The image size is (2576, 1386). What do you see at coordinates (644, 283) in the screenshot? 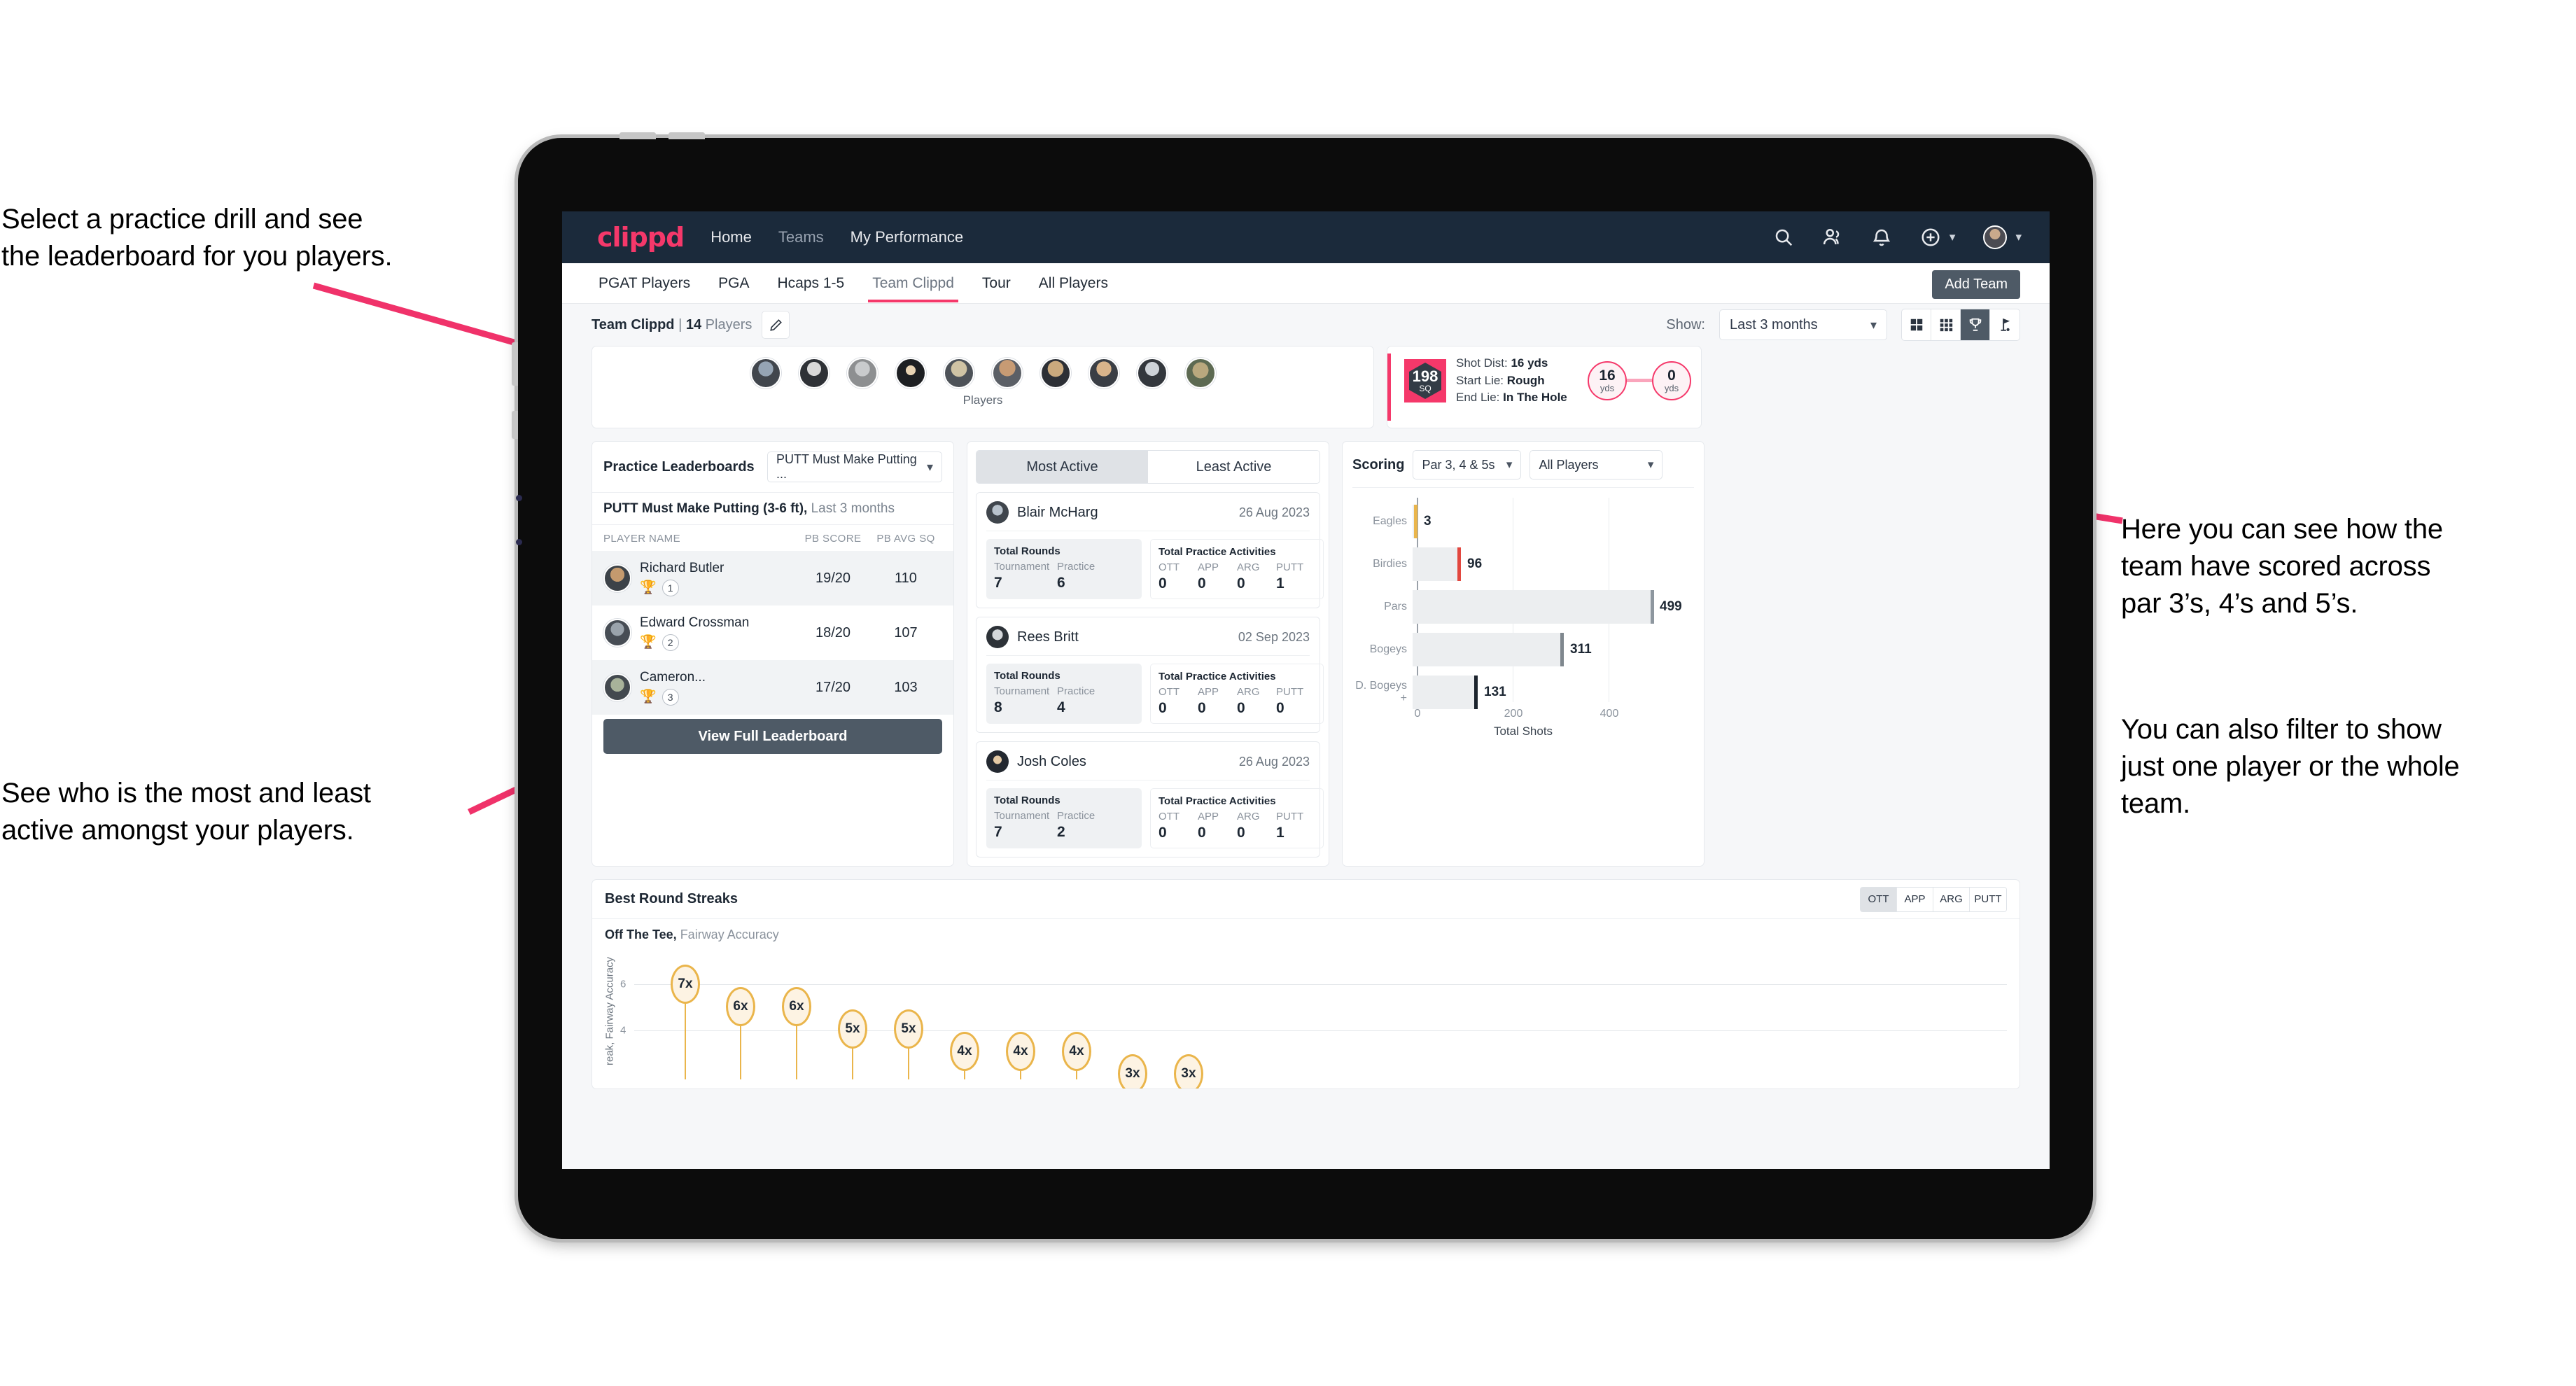
I see `tab-pgat-players: PGAT Players` at bounding box center [644, 283].